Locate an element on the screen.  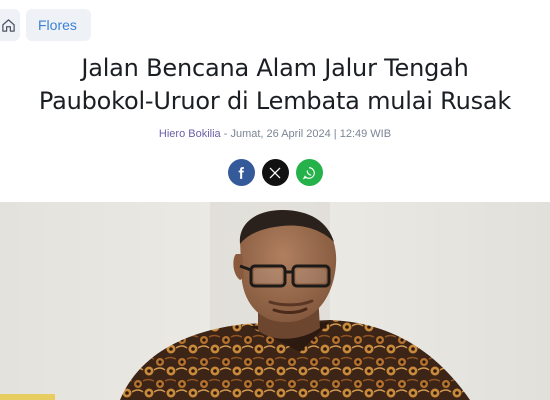
share-x-button is located at coordinates (275, 172).